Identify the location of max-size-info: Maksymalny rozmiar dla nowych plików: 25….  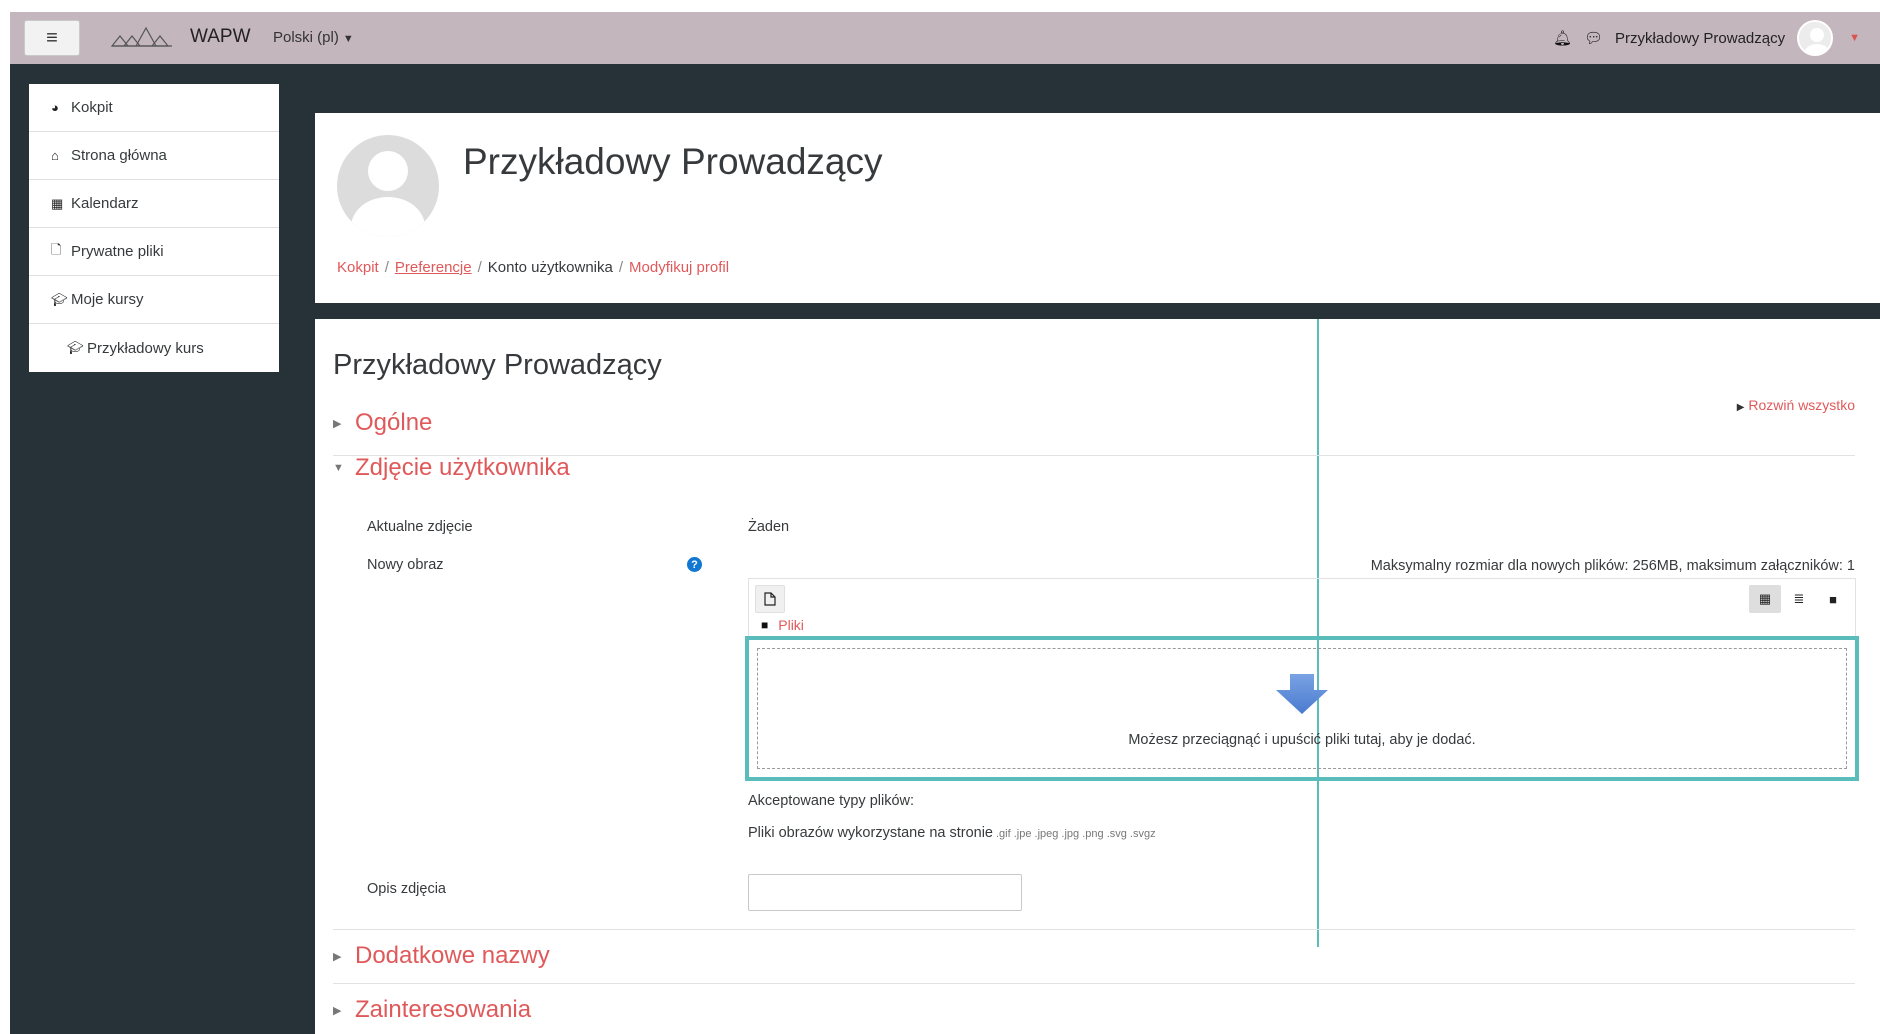
(1612, 566).